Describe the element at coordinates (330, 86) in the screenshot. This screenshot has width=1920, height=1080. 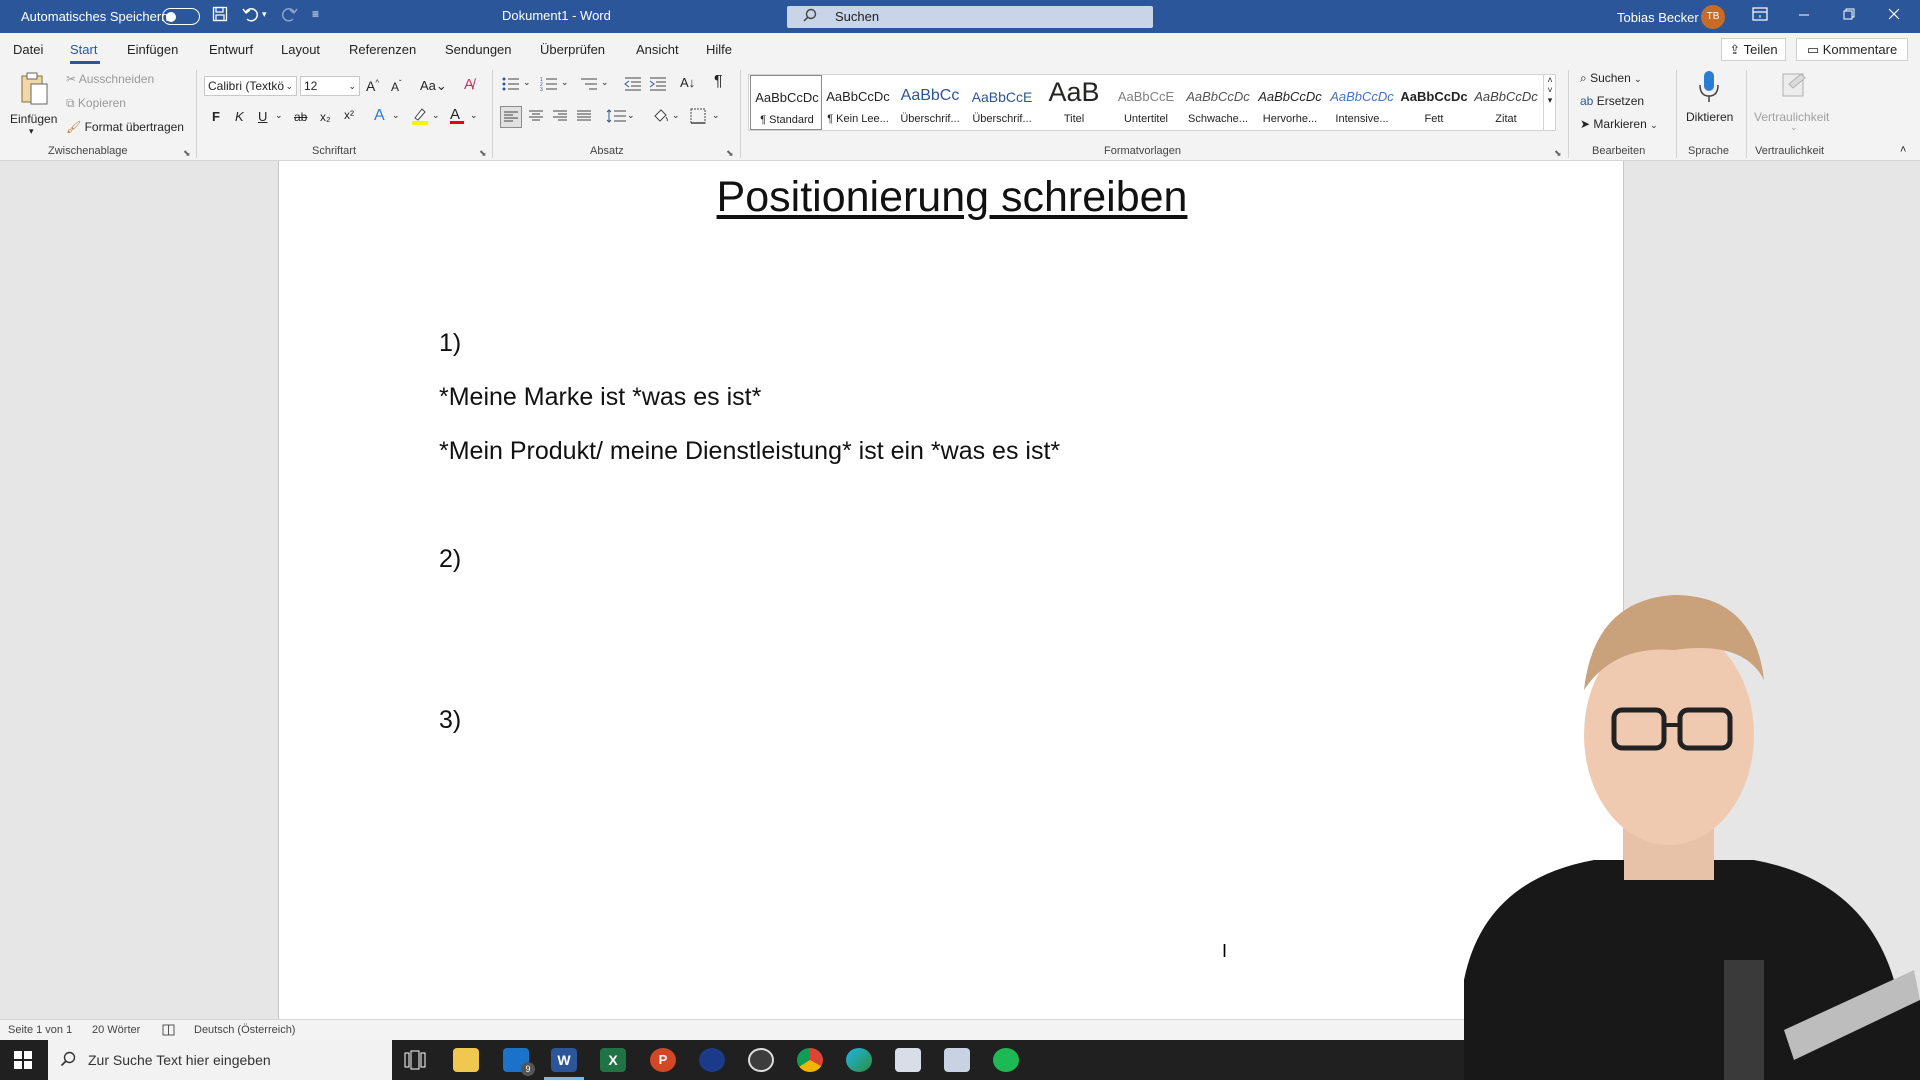
I see `font-size-box: 12 ⌄` at that location.